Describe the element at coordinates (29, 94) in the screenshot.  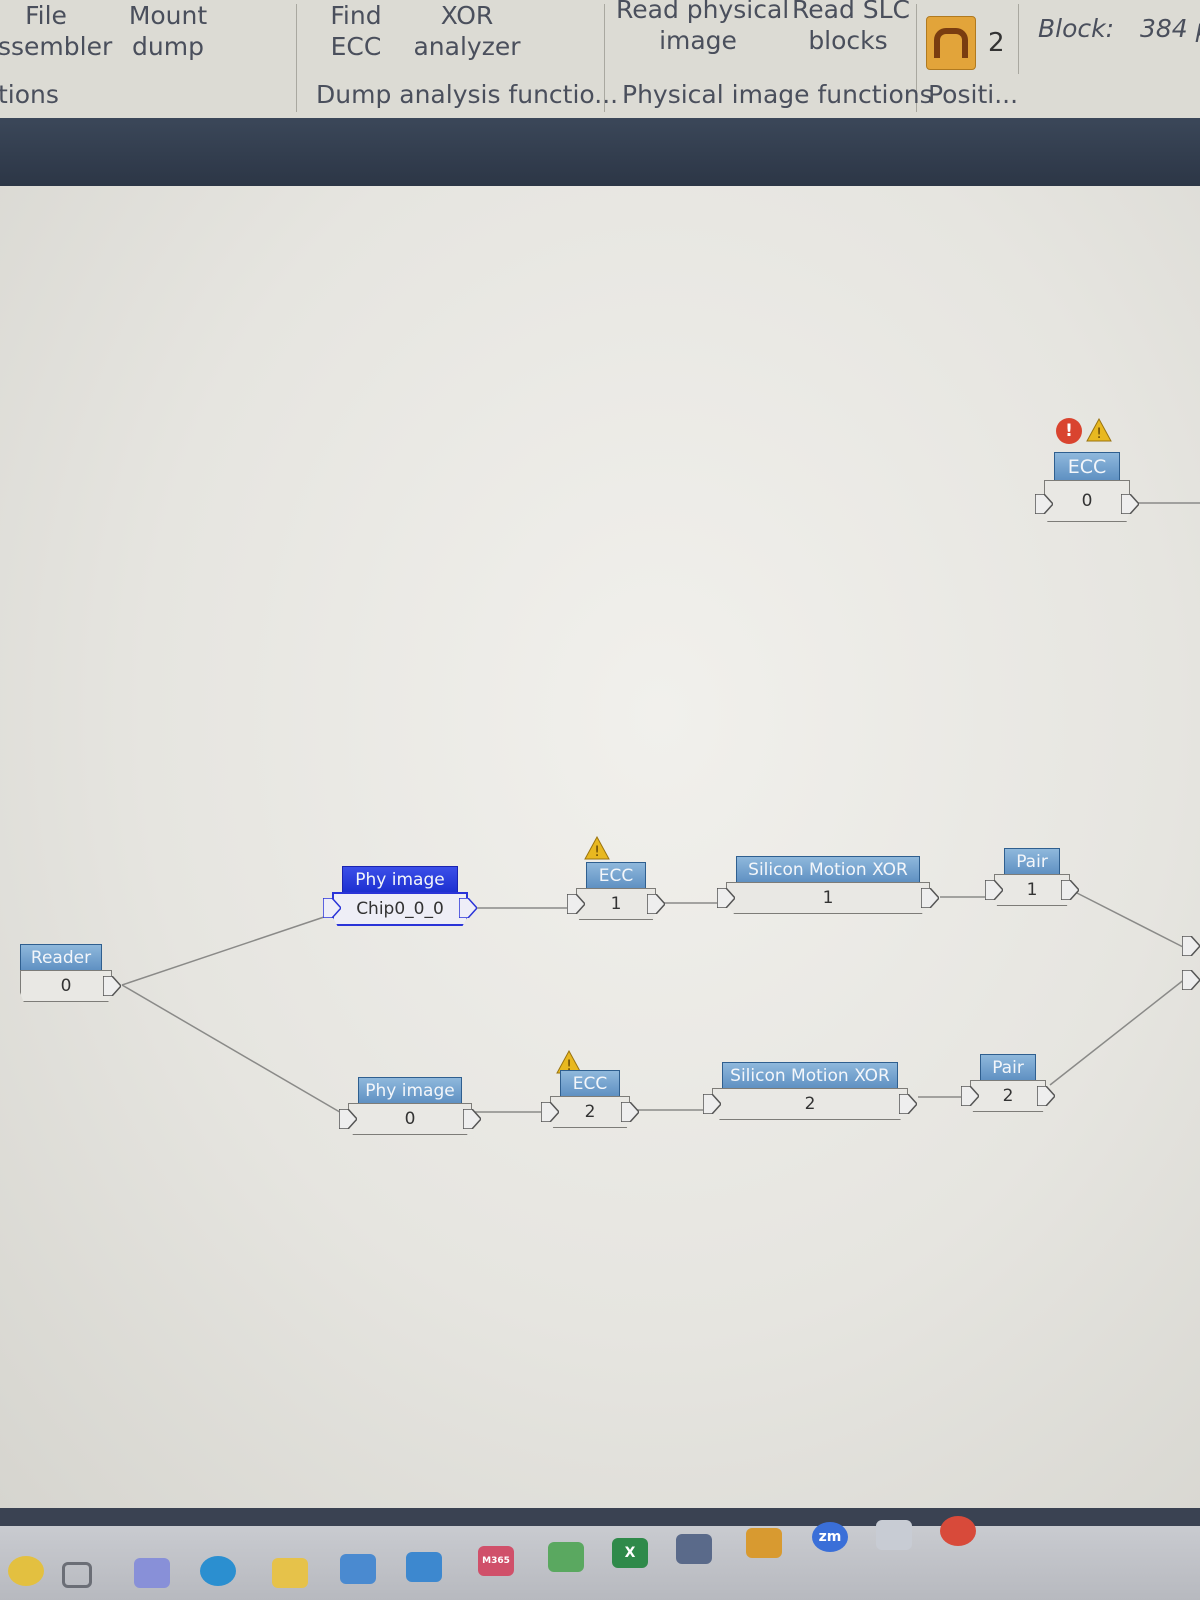
I see `group-label-functions: tions` at that location.